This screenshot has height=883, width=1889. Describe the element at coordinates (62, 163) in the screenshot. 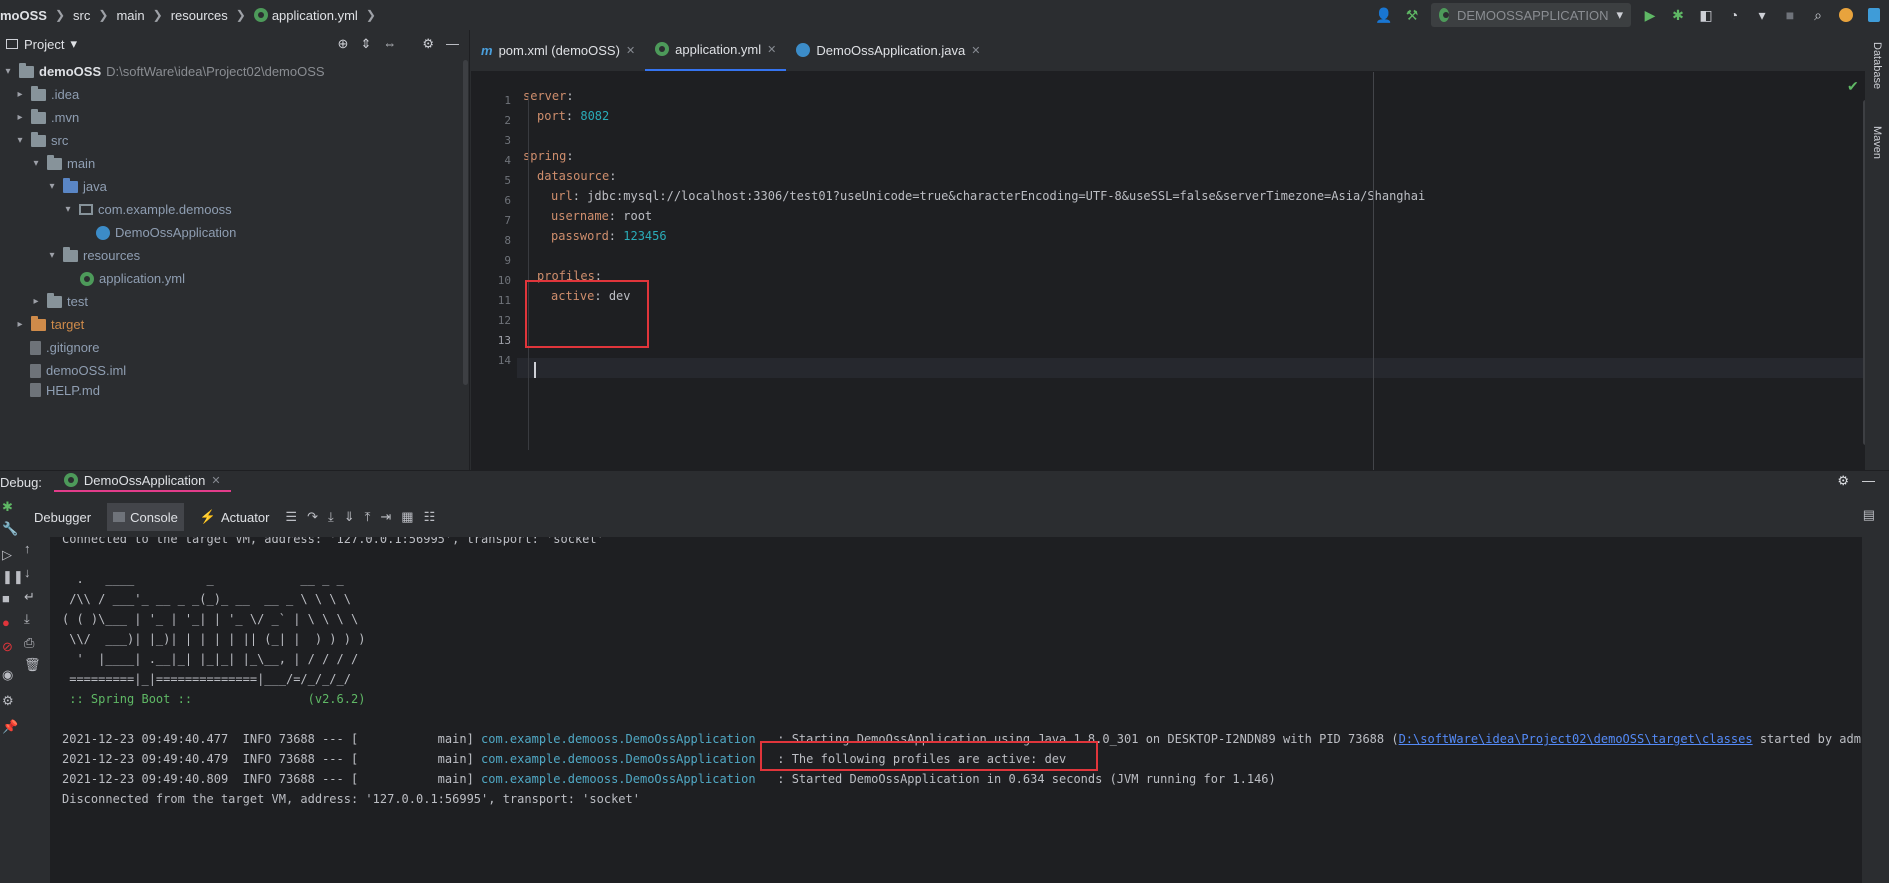

I see `tree-item-main: ▾ main` at that location.